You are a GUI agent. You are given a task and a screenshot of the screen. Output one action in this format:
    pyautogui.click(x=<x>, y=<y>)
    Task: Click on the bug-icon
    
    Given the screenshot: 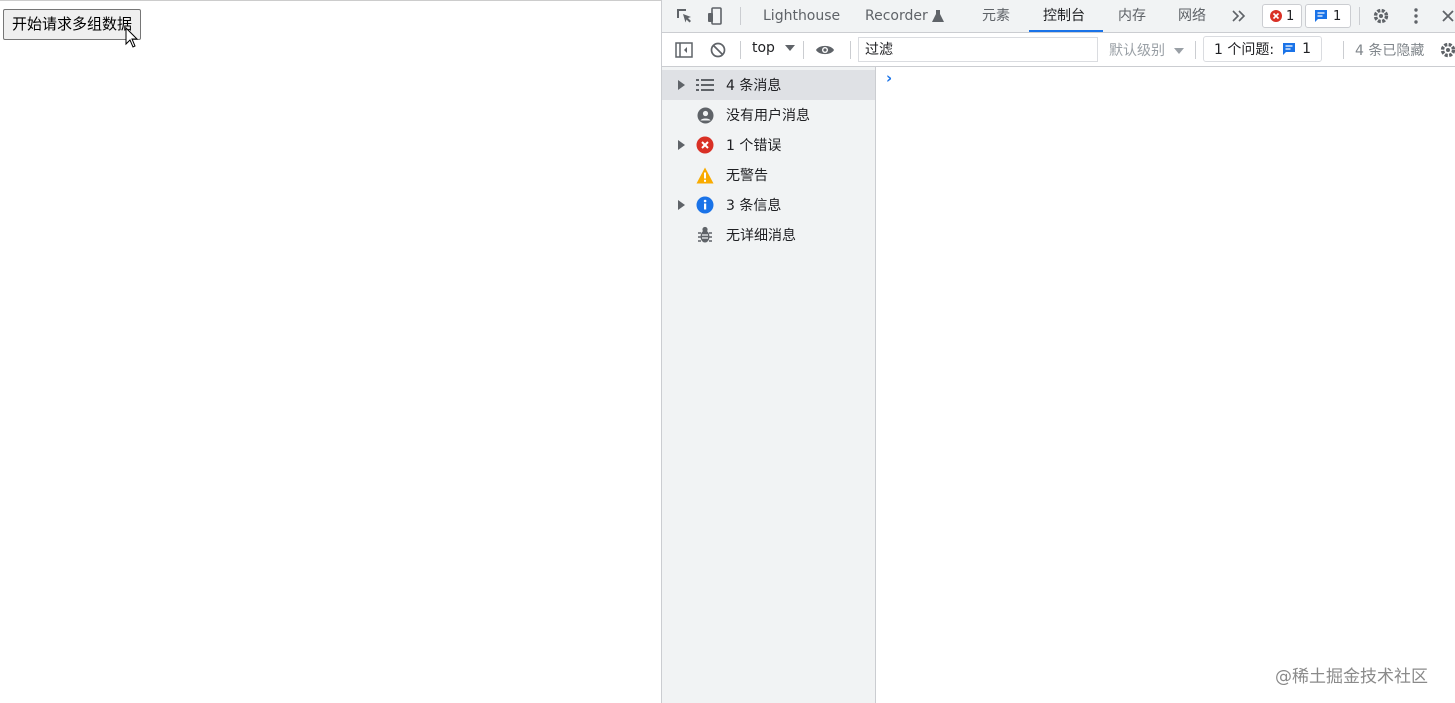 What is the action you would take?
    pyautogui.click(x=705, y=235)
    